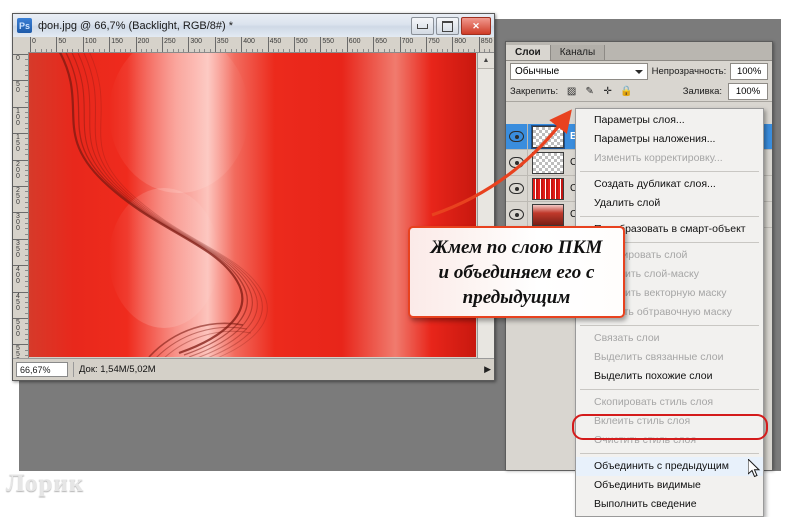 The height and width of the screenshot is (517, 800). What do you see at coordinates (748, 91) in the screenshot?
I see `fill-field: 100%` at bounding box center [748, 91].